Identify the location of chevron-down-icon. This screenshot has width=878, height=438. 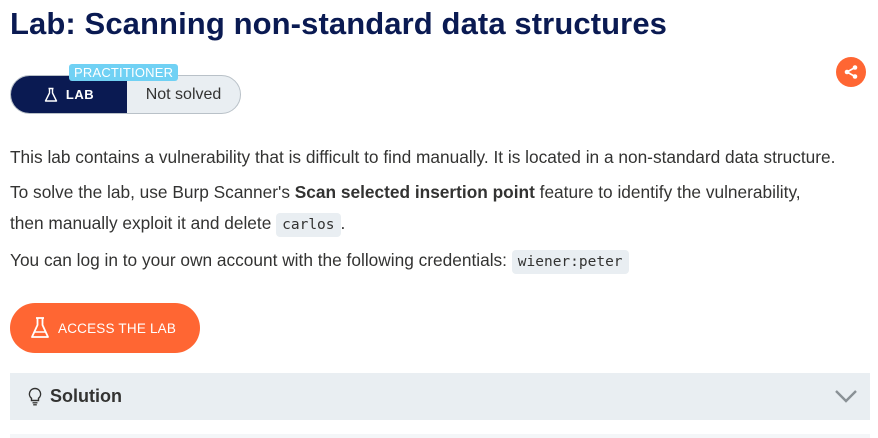
(846, 396).